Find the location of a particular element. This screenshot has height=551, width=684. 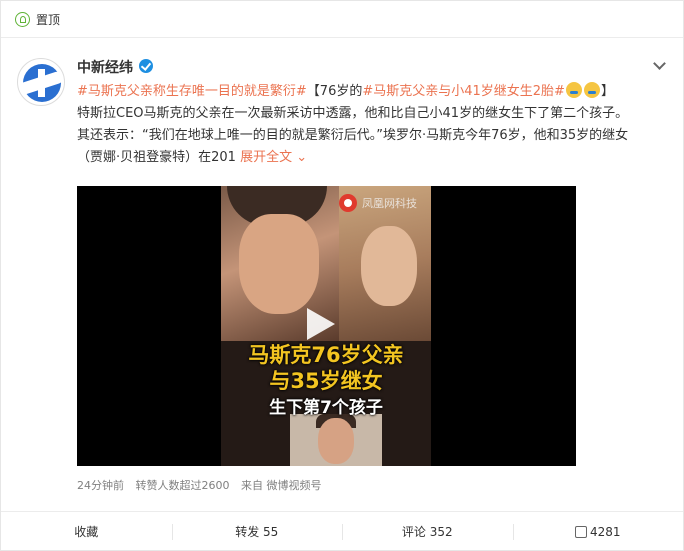

repost-count-text: 转赞人数超过2600 is located at coordinates (182, 485).